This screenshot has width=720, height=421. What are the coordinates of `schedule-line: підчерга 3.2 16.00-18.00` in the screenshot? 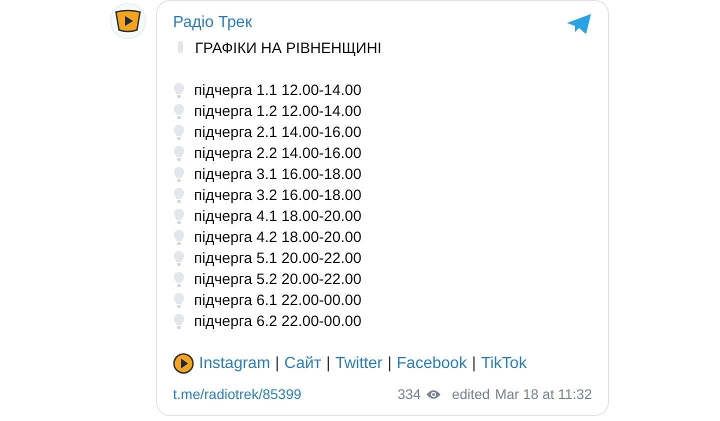 It's located at (278, 196).